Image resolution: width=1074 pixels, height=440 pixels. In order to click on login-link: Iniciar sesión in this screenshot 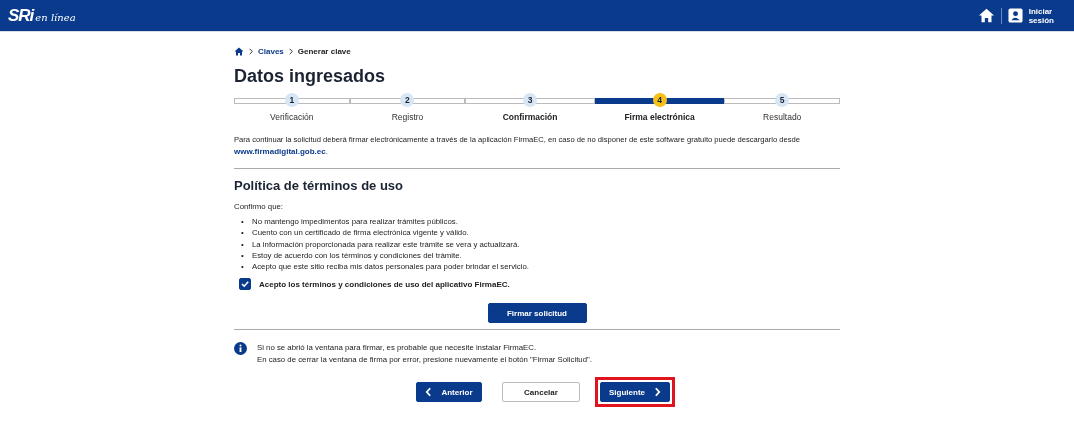, I will do `click(1041, 15)`.